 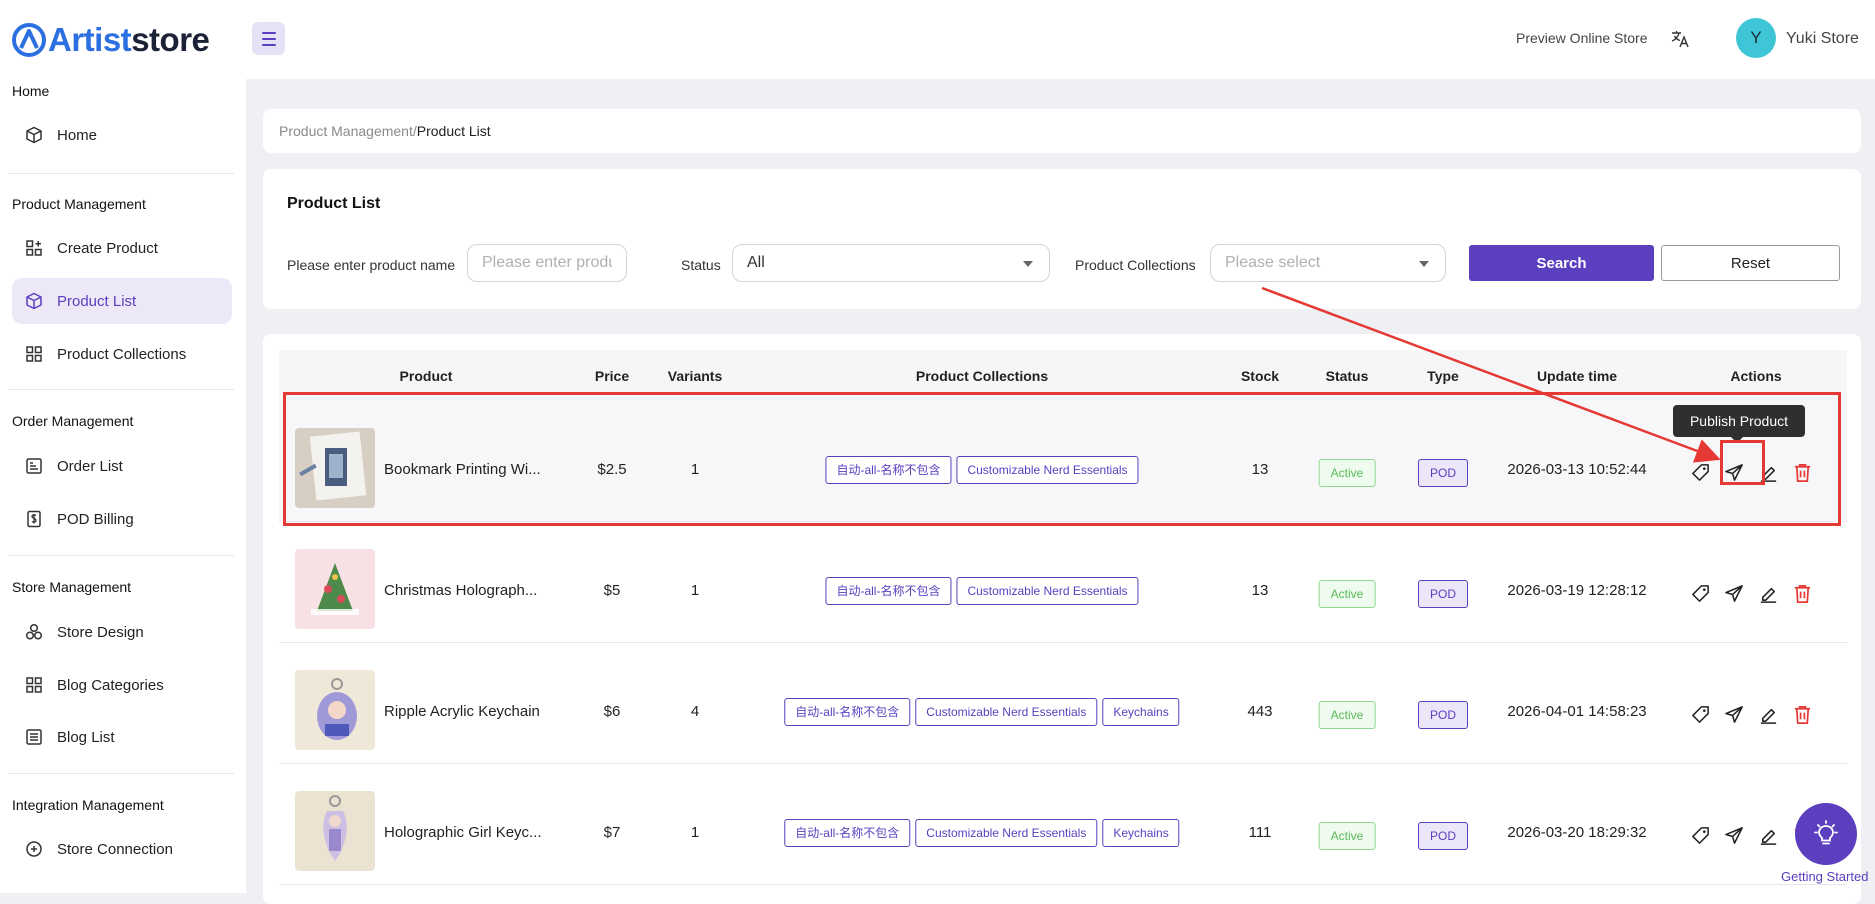 What do you see at coordinates (34, 466) in the screenshot?
I see `list-icon` at bounding box center [34, 466].